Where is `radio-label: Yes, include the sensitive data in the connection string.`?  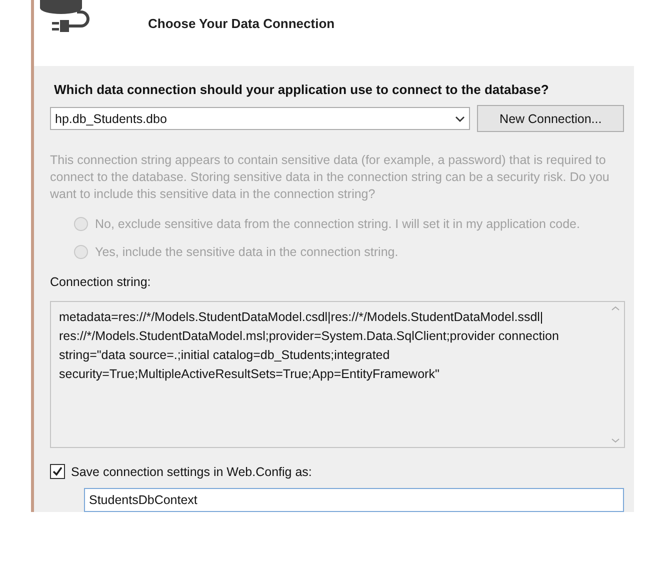 radio-label: Yes, include the sensitive data in the connection string. is located at coordinates (246, 252).